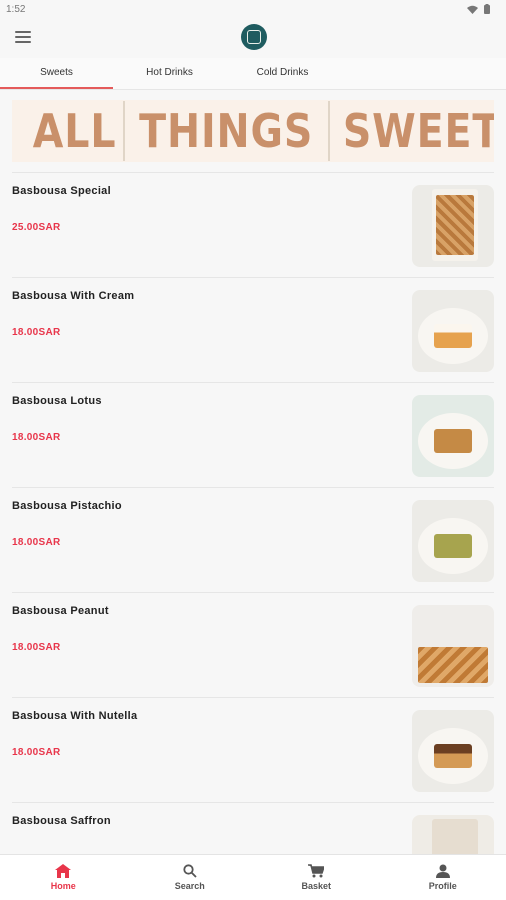  I want to click on nav-profile-label: Profile, so click(442, 886).